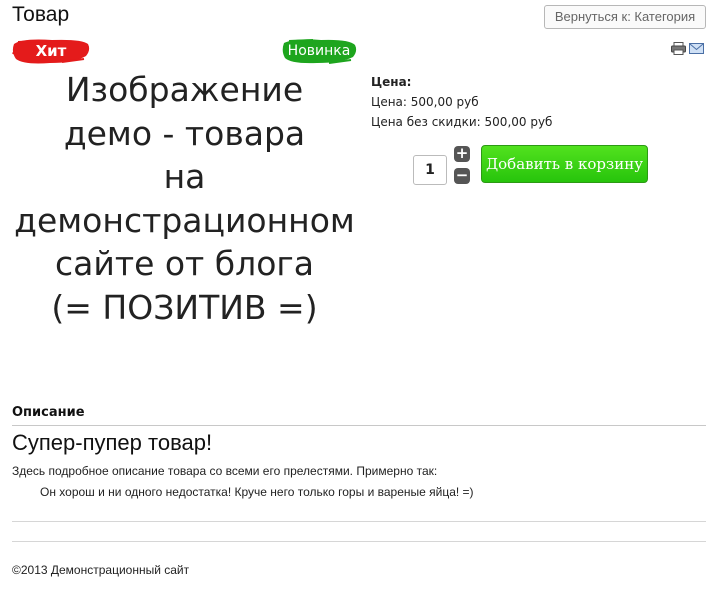 Image resolution: width=718 pixels, height=592 pixels. Describe the element at coordinates (625, 17) in the screenshot. I see `back-to-category-button: Вернуться к: Категория` at that location.